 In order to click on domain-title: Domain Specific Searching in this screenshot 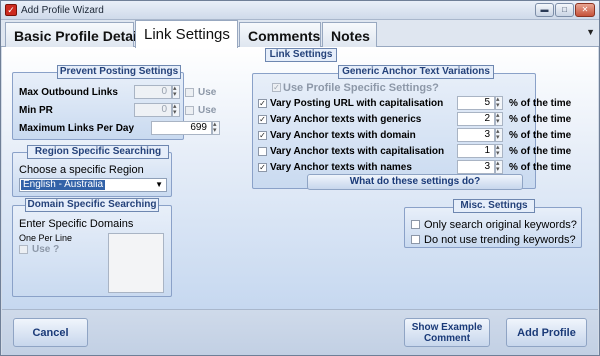, I will do `click(92, 205)`.